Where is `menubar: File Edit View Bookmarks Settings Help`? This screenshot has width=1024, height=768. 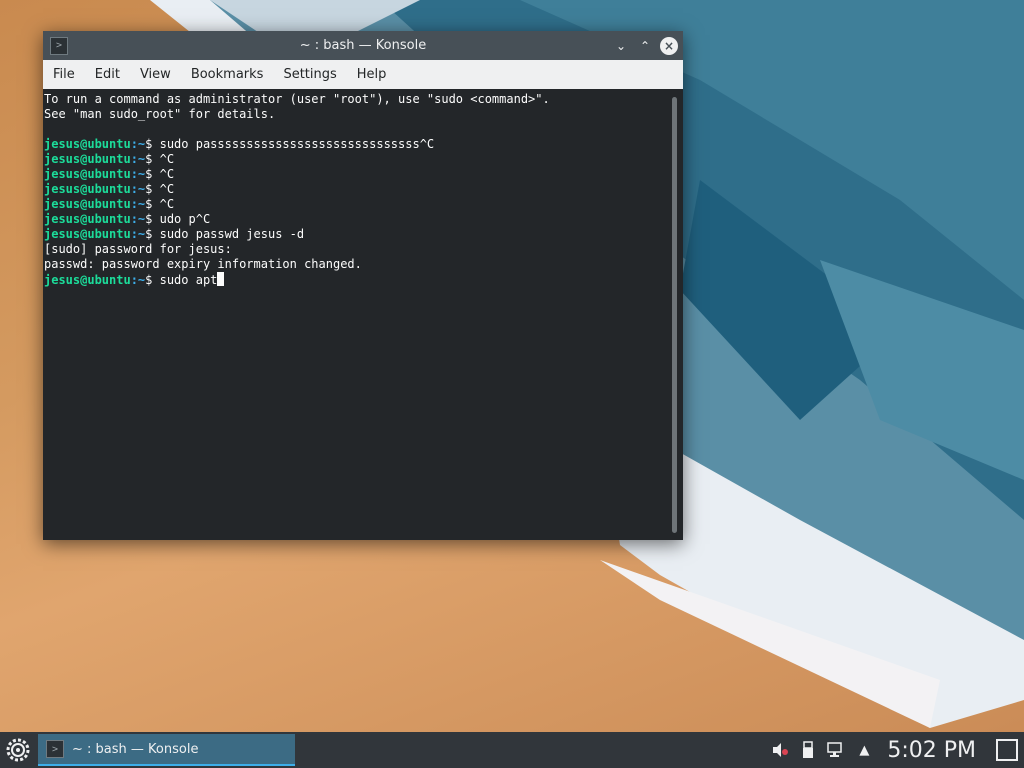 menubar: File Edit View Bookmarks Settings Help is located at coordinates (363, 74).